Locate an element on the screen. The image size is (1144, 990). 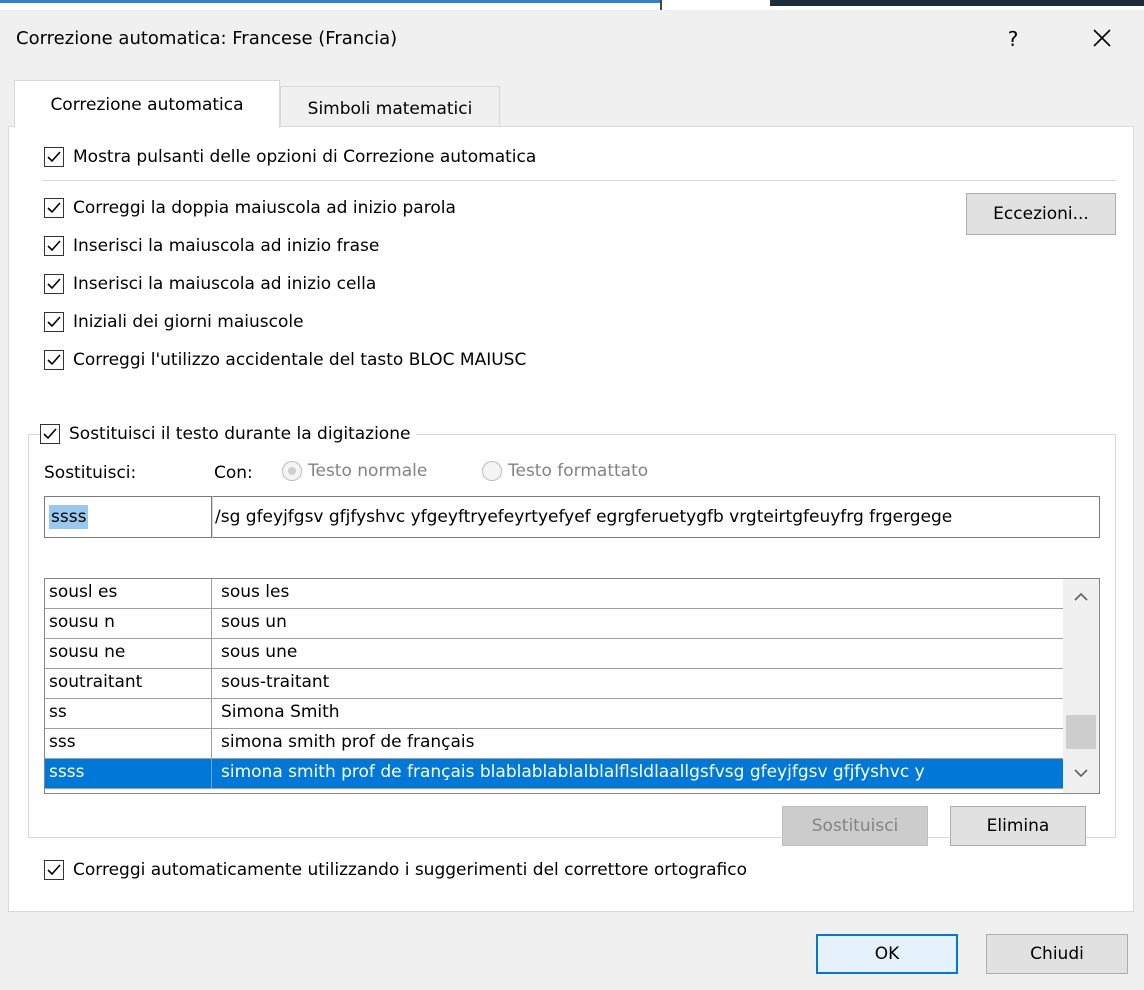
background-divider is located at coordinates (661, 5).